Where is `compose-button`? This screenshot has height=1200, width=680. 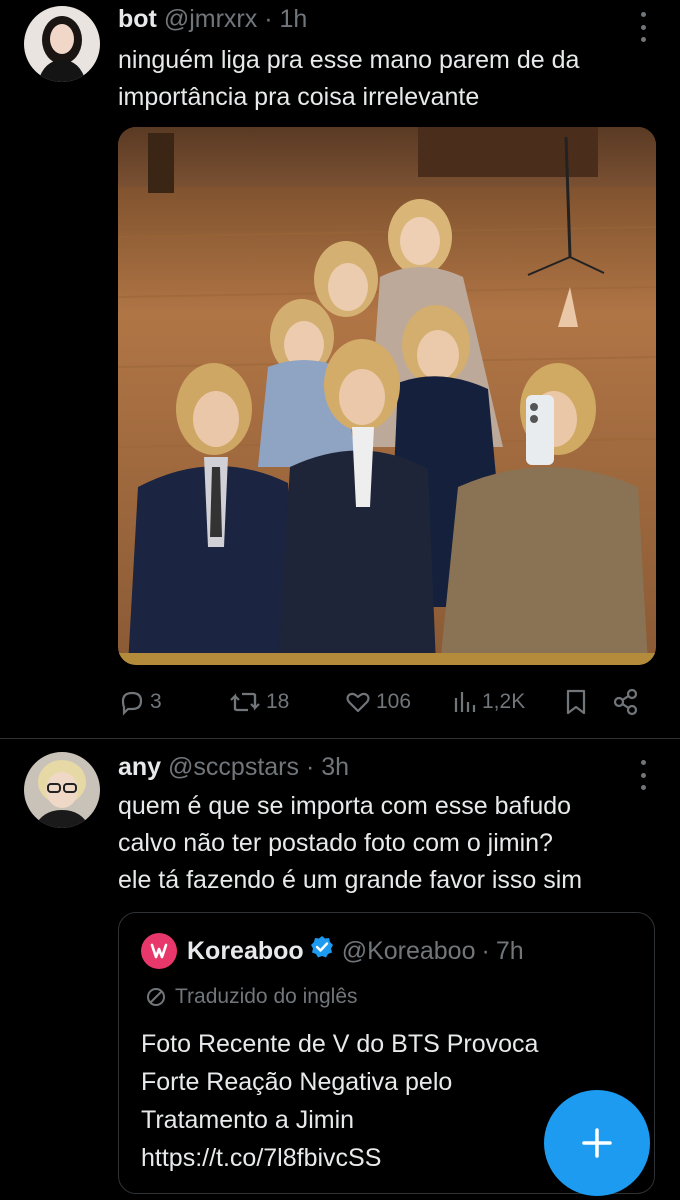 compose-button is located at coordinates (597, 1143).